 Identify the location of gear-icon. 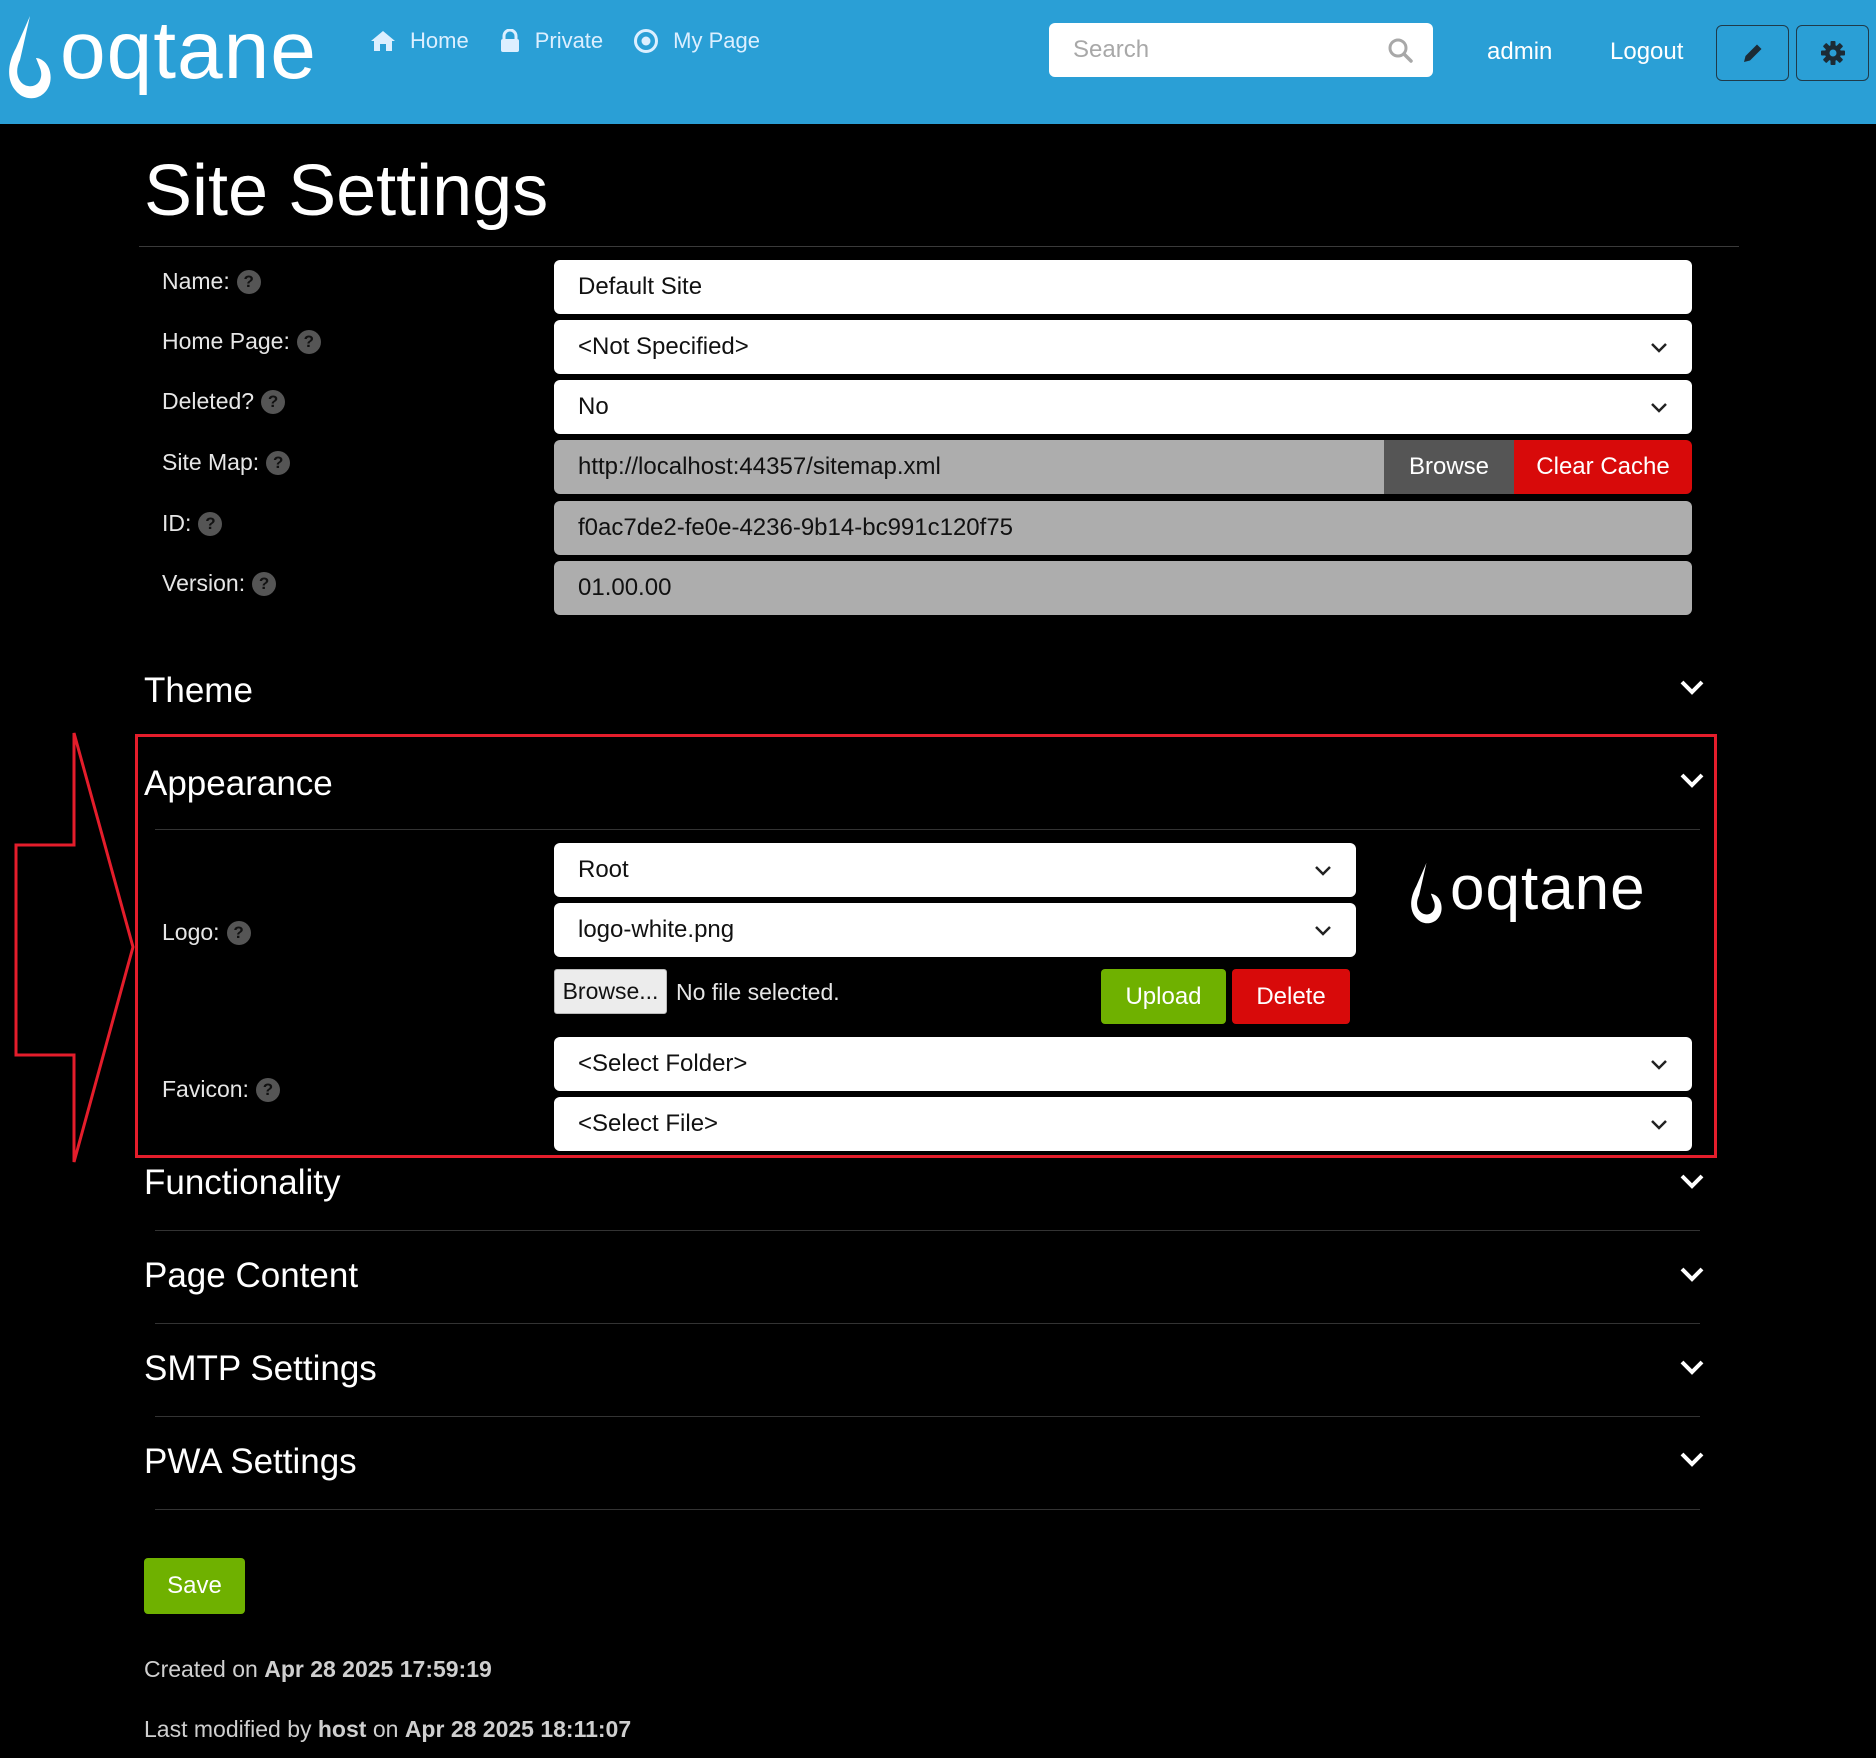
(1832, 53).